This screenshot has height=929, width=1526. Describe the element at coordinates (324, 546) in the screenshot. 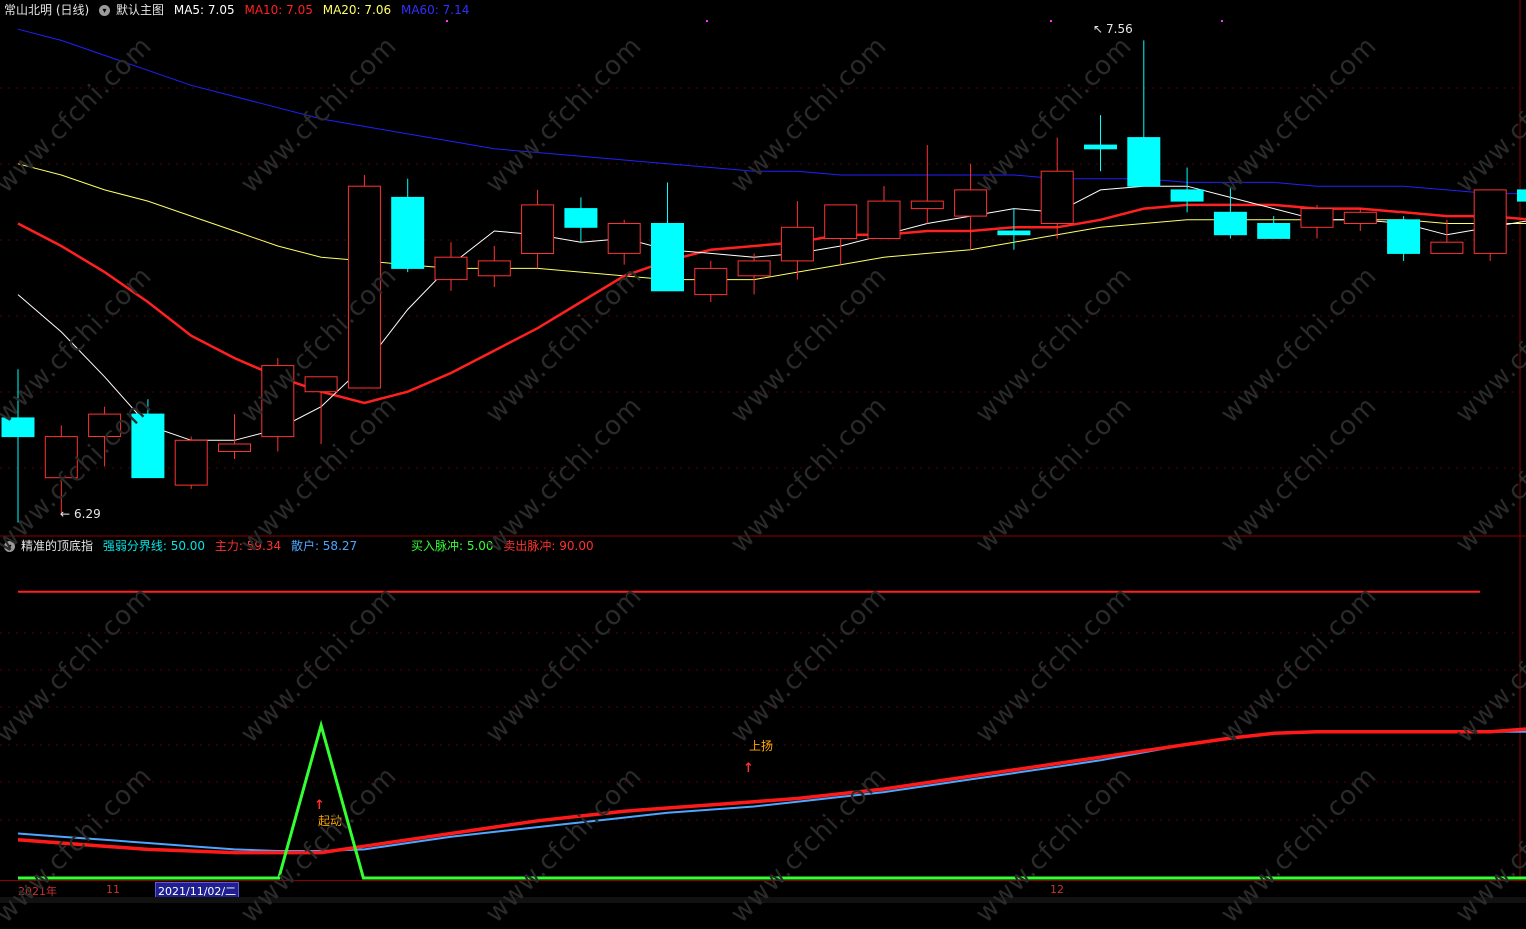

I see `retail-value: 散户: 58.27` at that location.